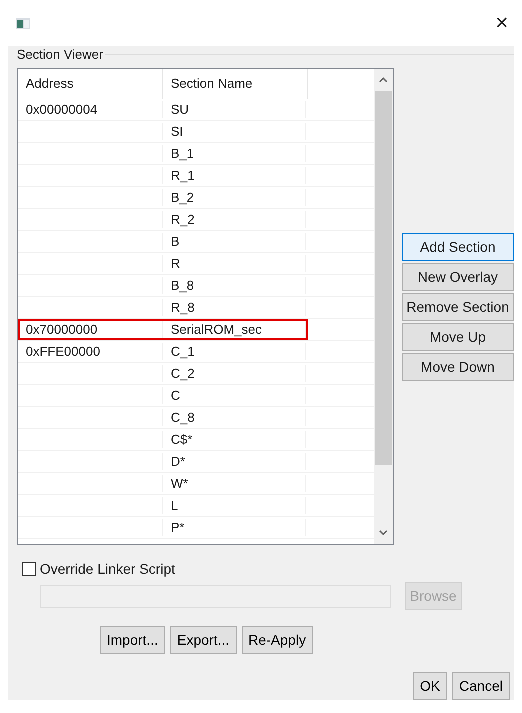 The image size is (522, 713). What do you see at coordinates (181, 439) in the screenshot?
I see `section-name-cell: C$*` at bounding box center [181, 439].